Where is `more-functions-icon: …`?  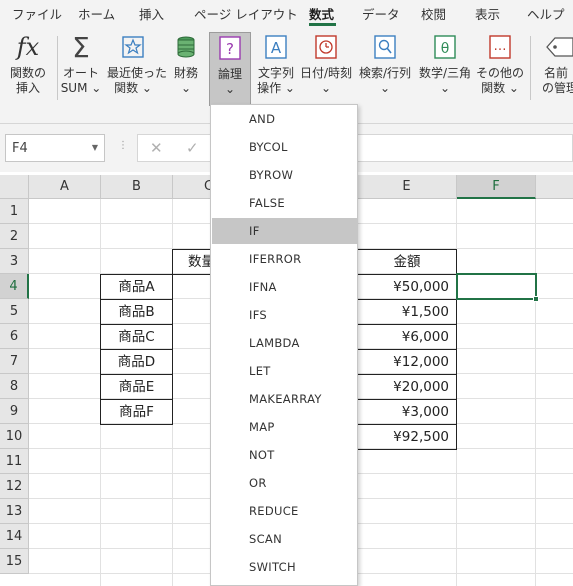
more-functions-icon: … is located at coordinates (500, 47).